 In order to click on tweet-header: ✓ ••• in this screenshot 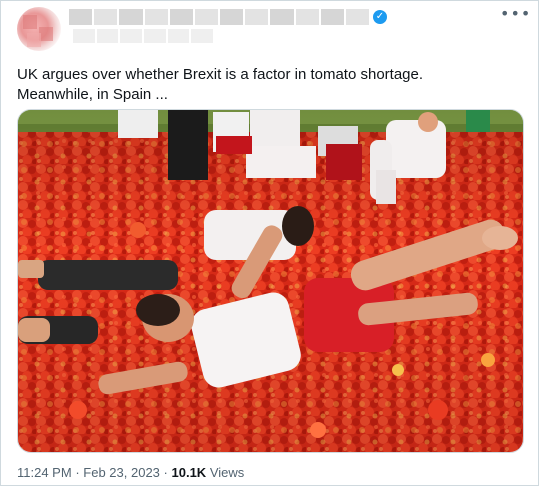, I will do `click(273, 28)`.